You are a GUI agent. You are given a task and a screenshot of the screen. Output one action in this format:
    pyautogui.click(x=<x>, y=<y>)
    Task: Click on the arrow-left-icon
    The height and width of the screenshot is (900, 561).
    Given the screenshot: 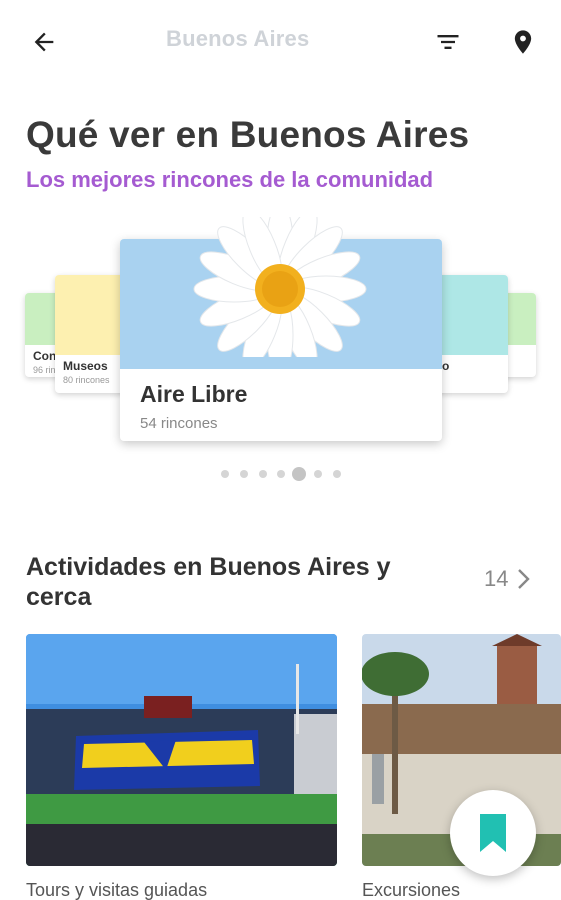 What is the action you would take?
    pyautogui.click(x=44, y=42)
    